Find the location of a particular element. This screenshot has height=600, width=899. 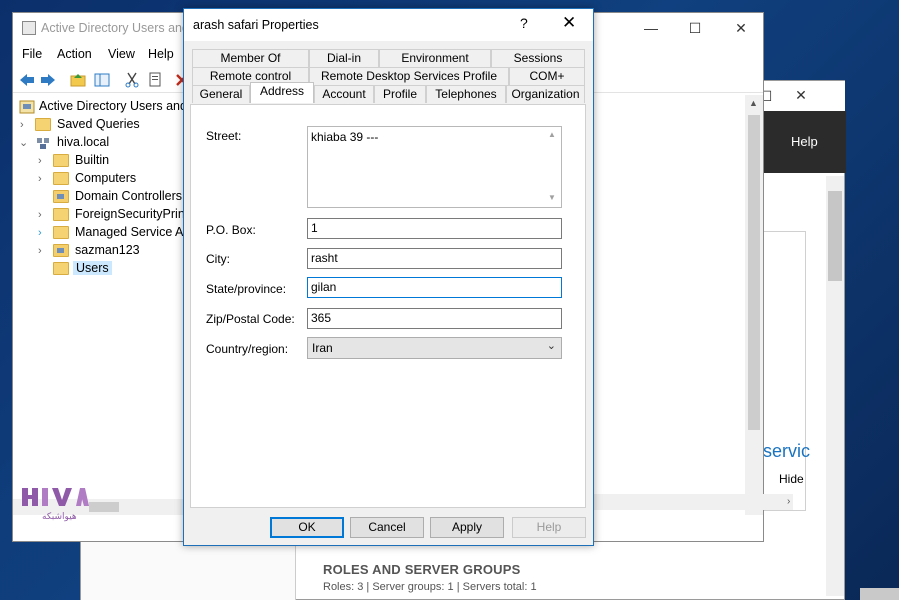

apply-button: Apply is located at coordinates (467, 527).